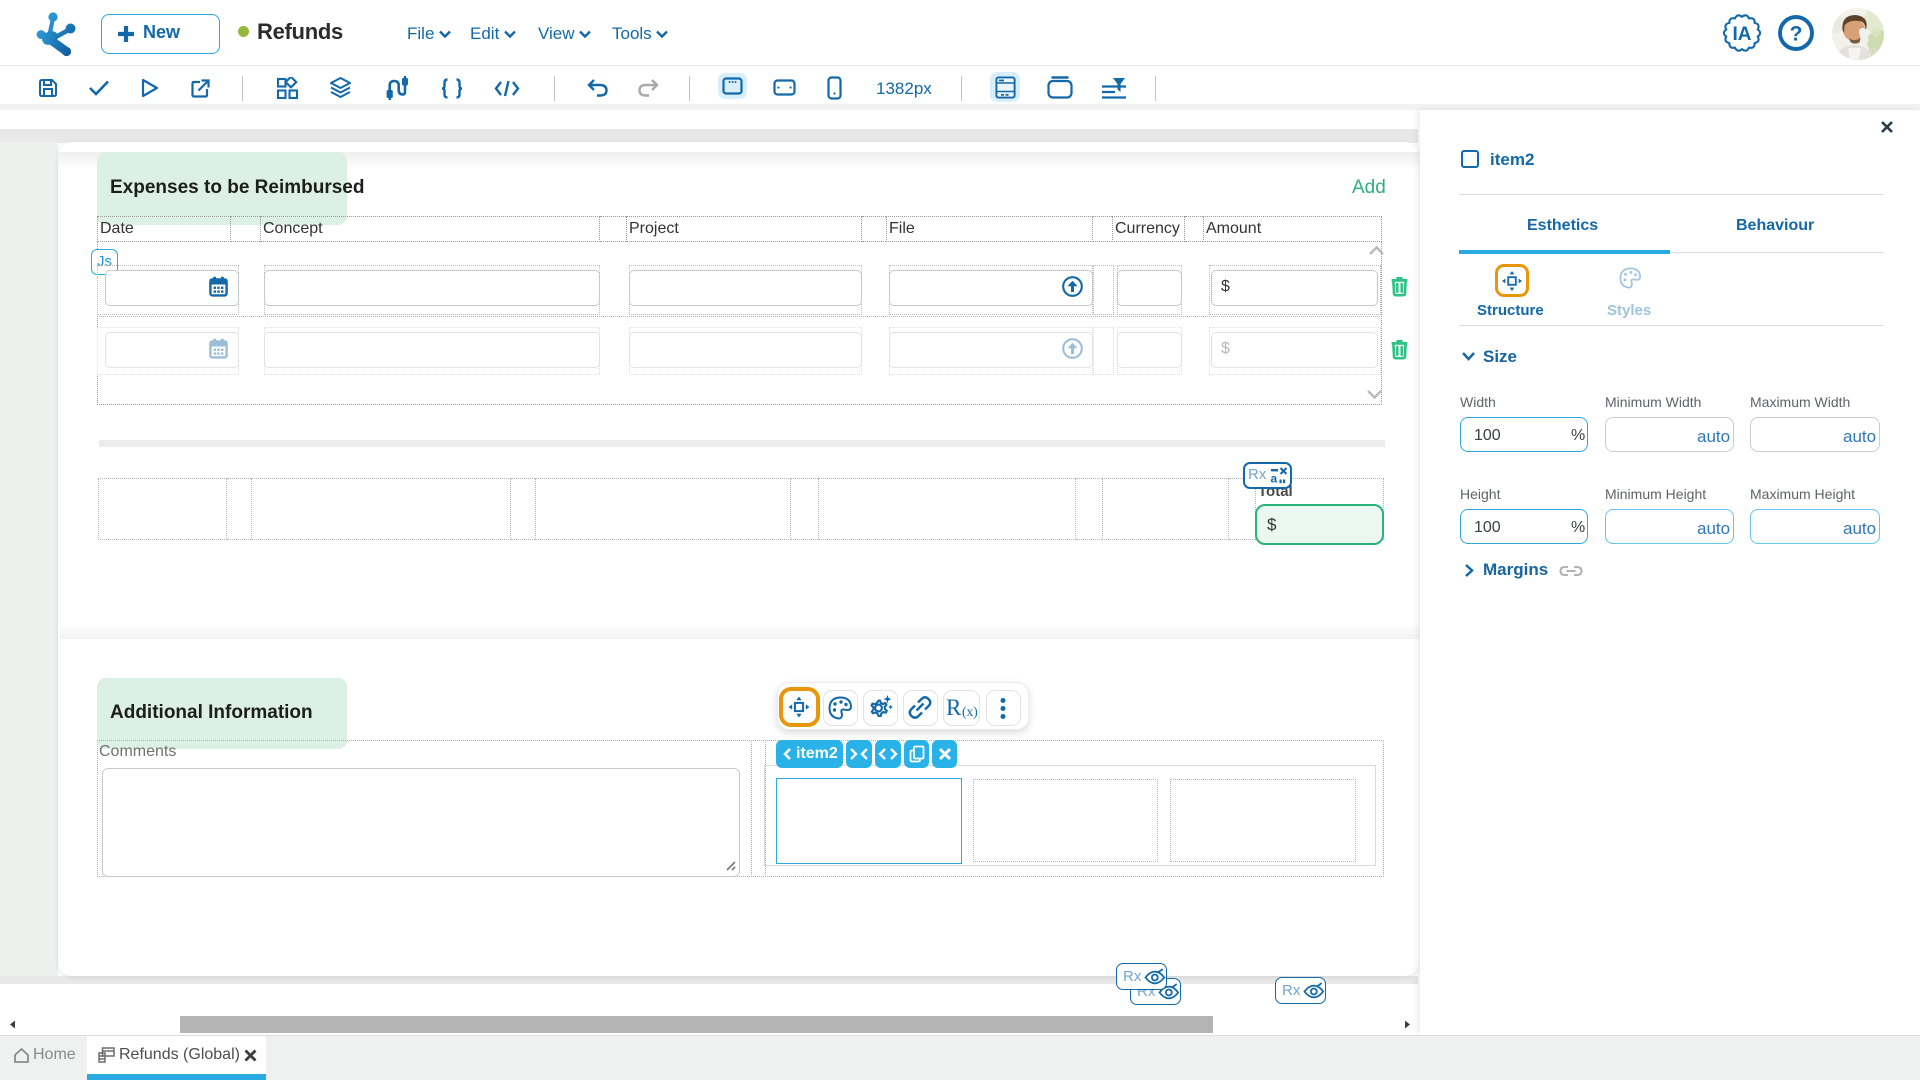 The image size is (1920, 1080). I want to click on svg-text: (x), so click(970, 711).